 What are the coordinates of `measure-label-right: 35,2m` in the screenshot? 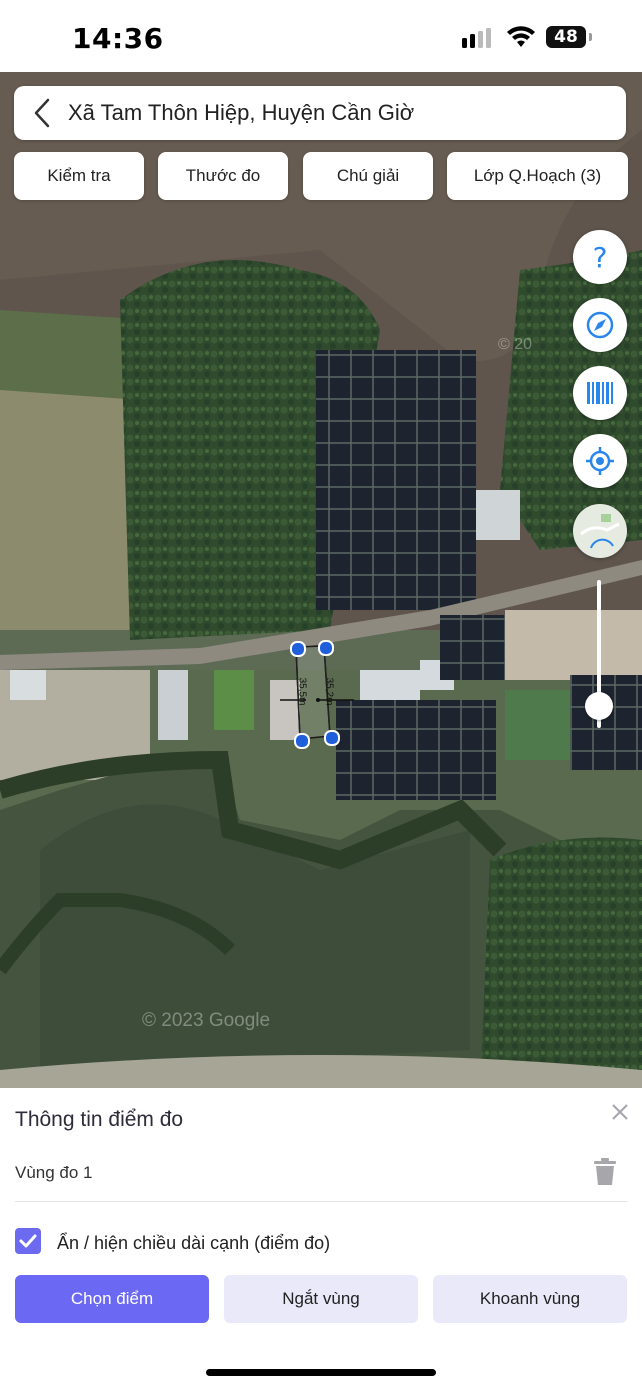 It's located at (329, 691).